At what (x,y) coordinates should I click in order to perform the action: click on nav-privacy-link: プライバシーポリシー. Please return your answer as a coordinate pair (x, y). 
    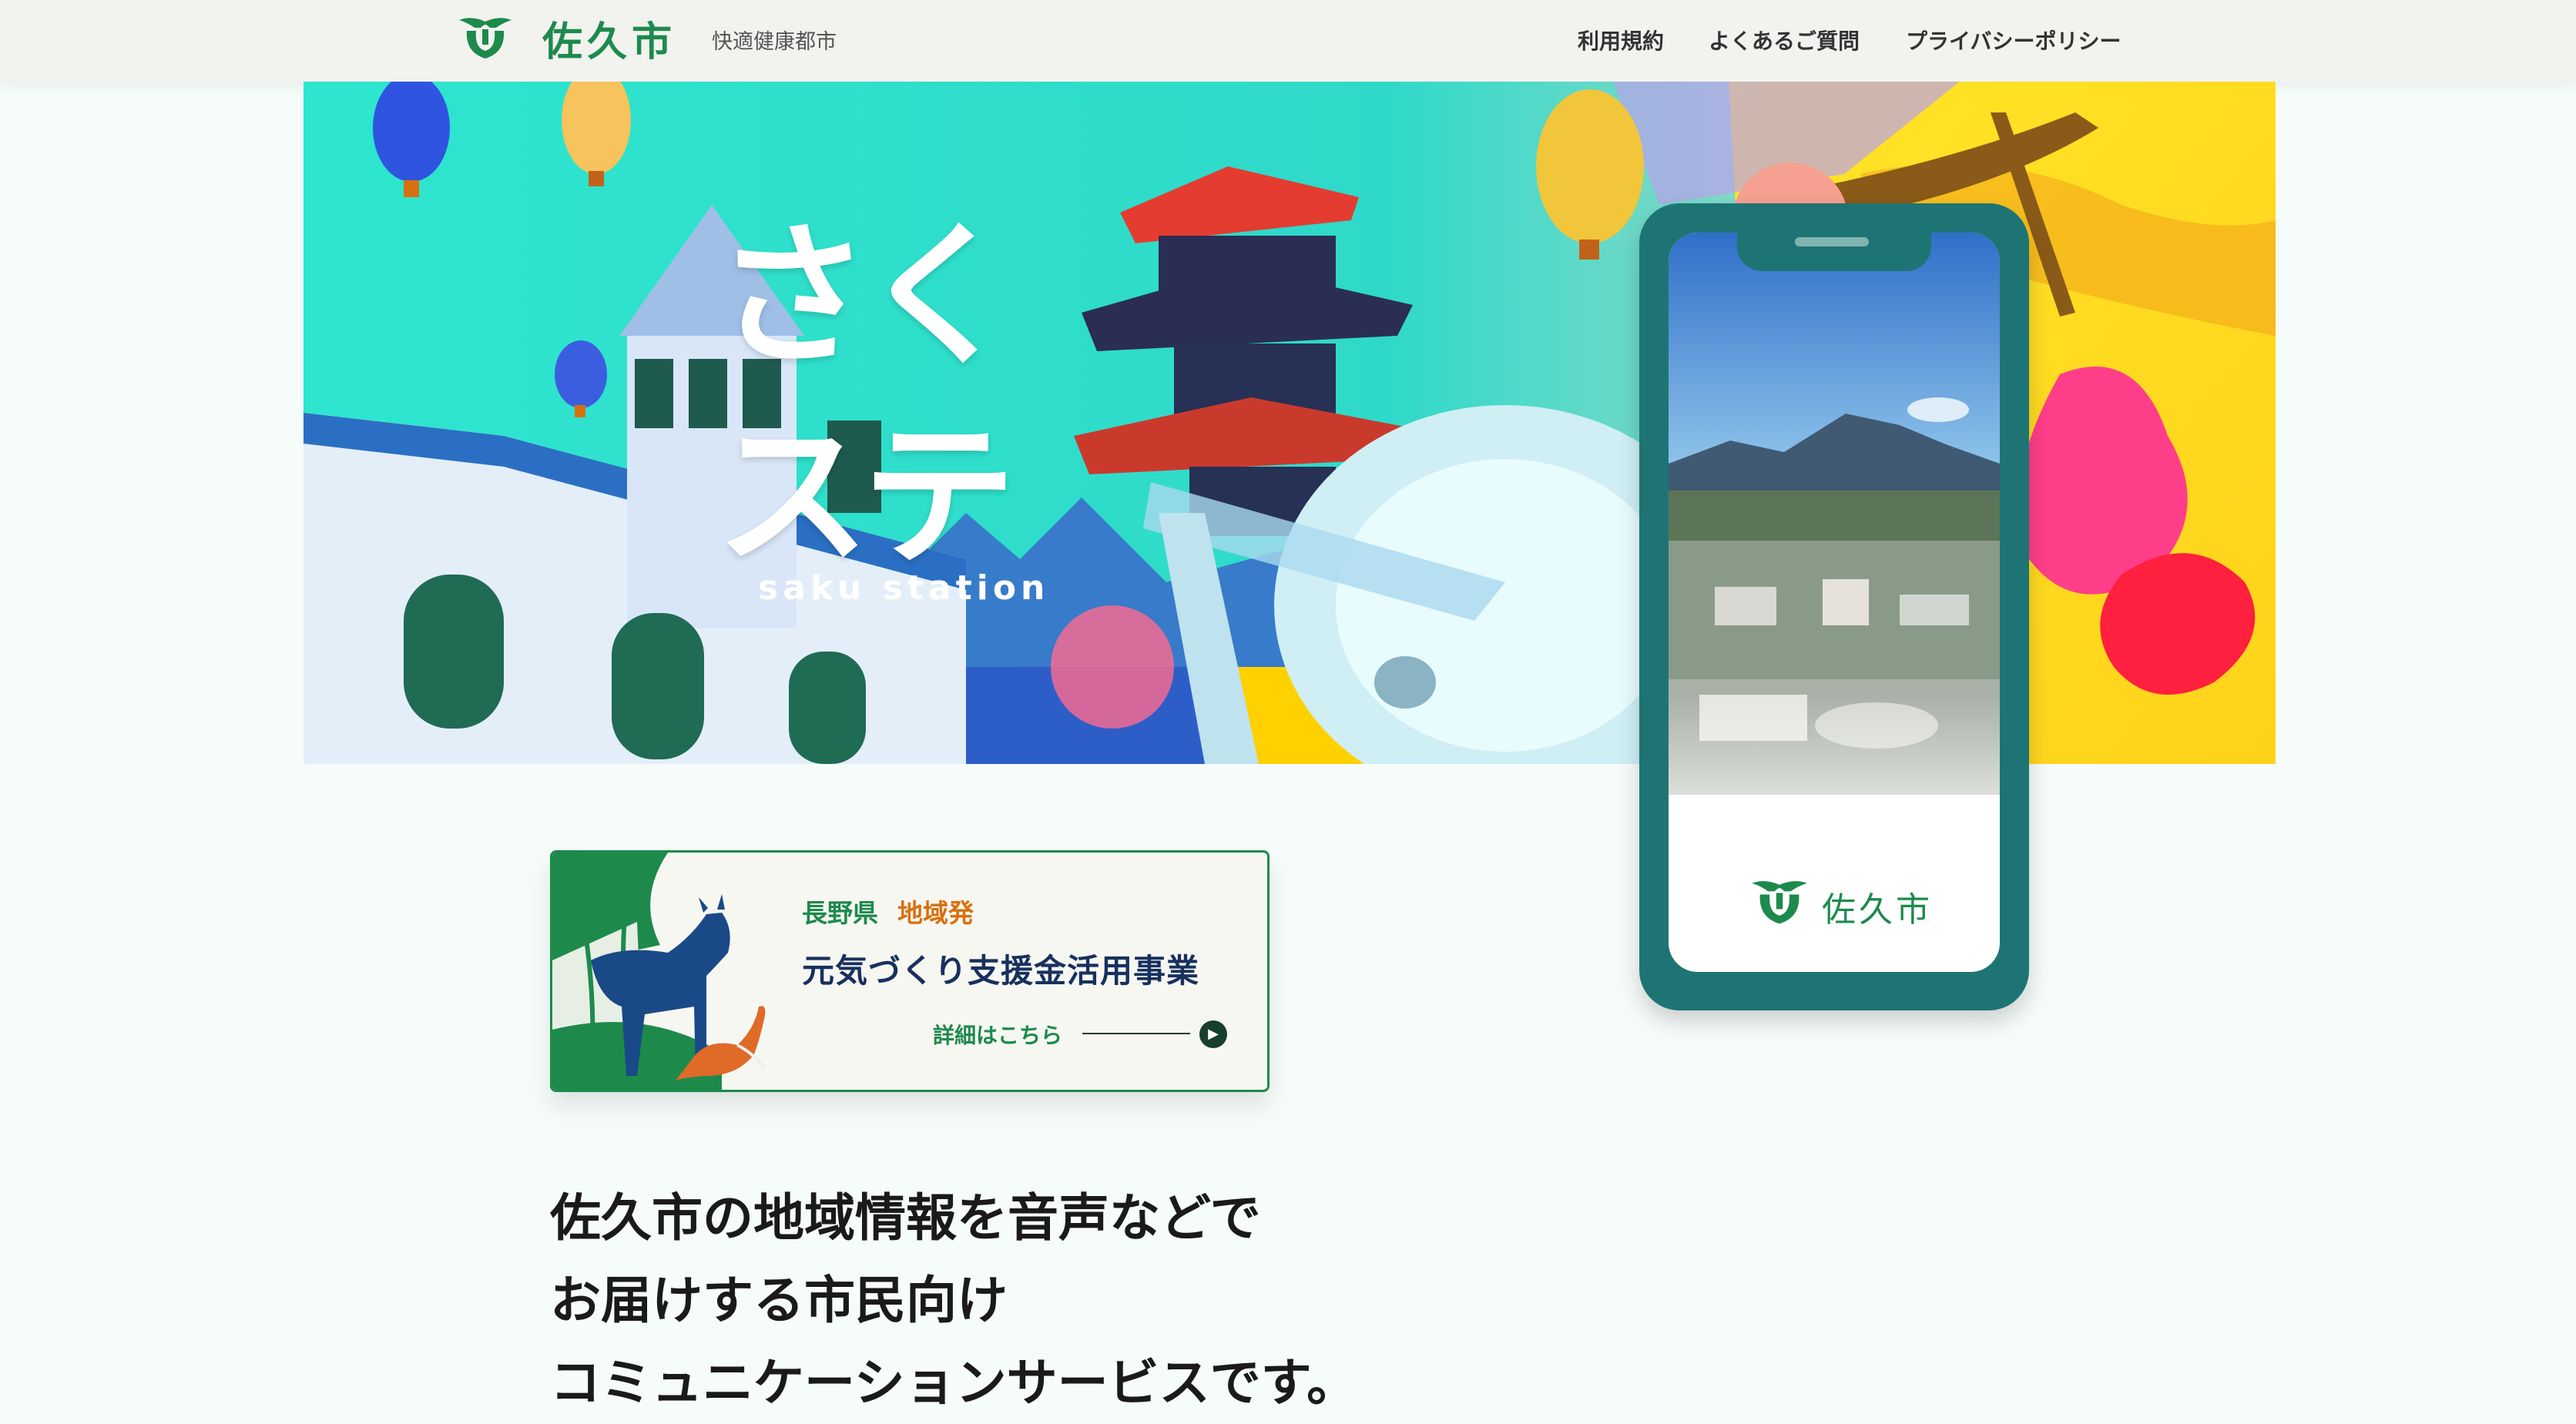
    Looking at the image, I should click on (2013, 40).